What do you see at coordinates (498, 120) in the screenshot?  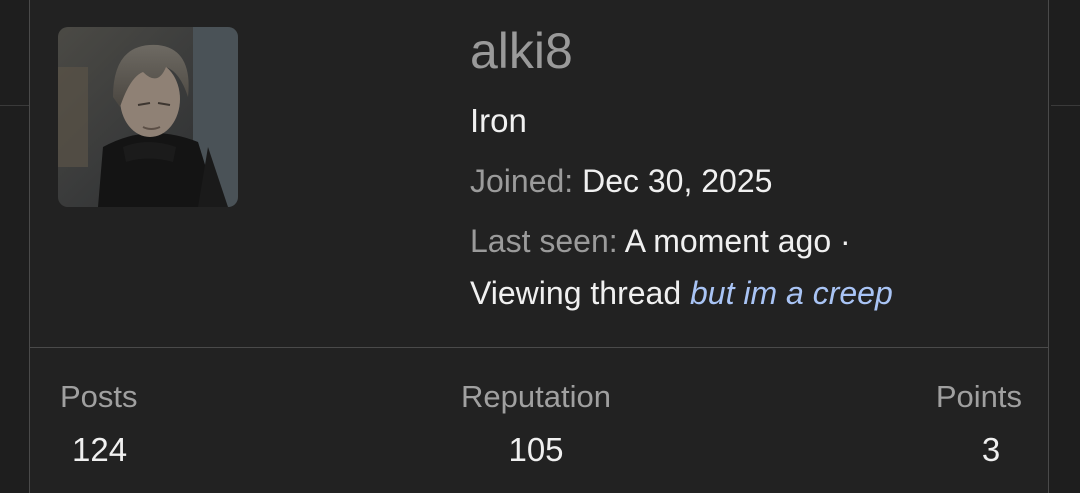 I see `user-rank: Iron` at bounding box center [498, 120].